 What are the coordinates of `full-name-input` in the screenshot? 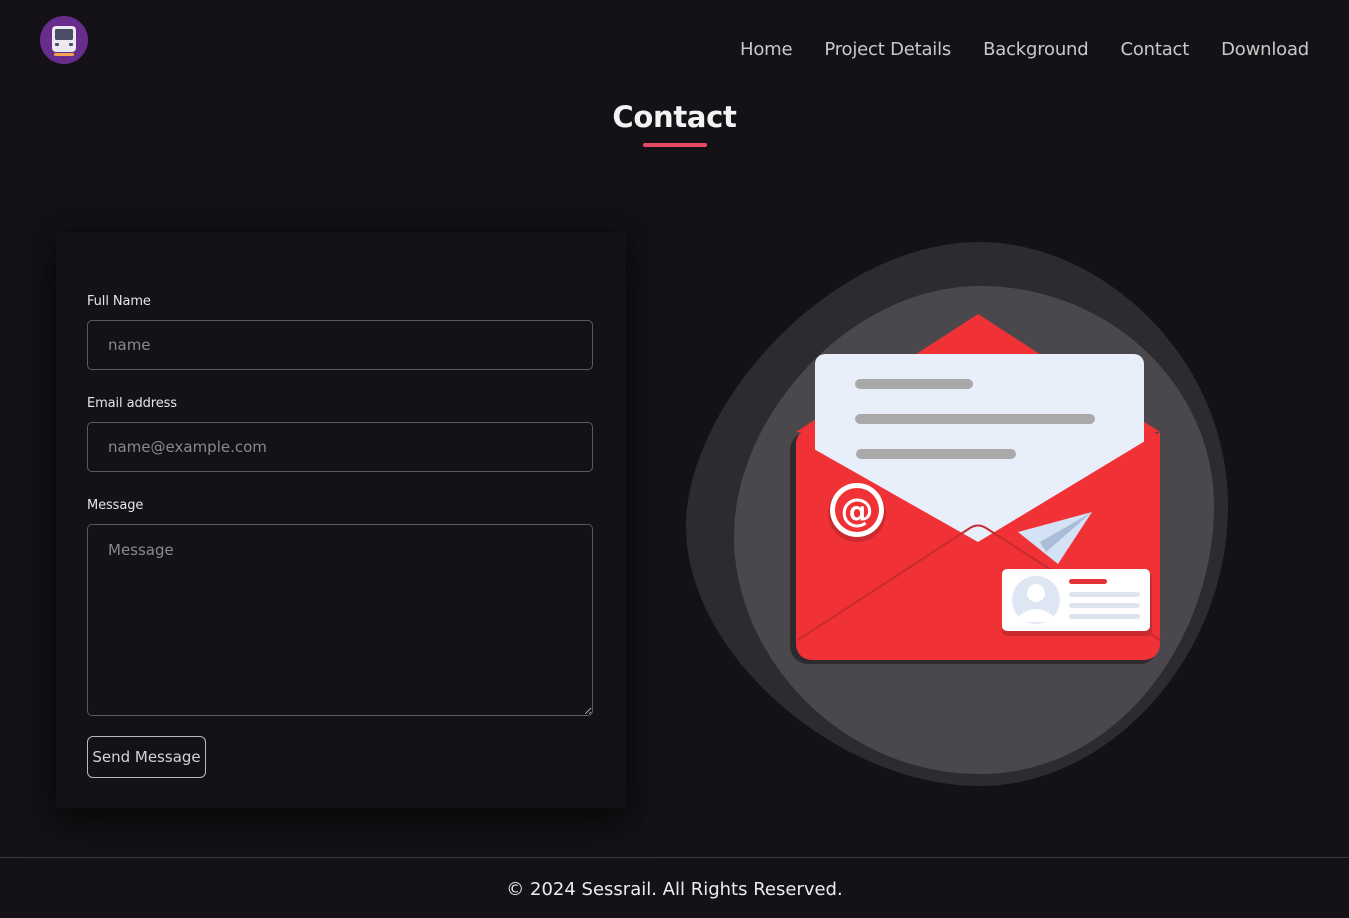 It's located at (340, 345).